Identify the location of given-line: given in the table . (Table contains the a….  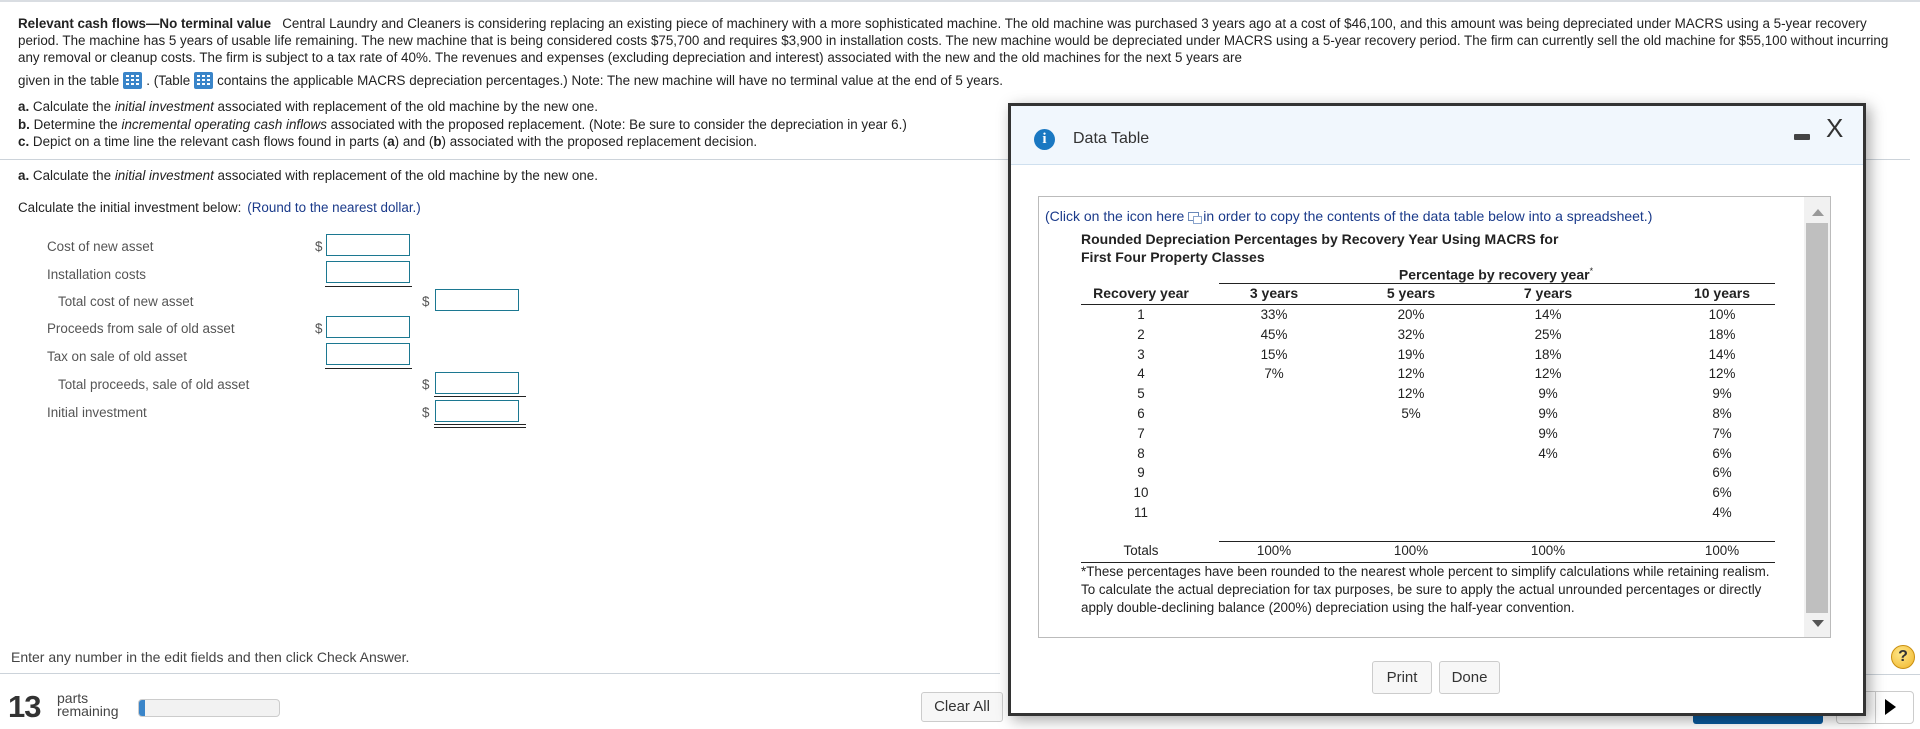
(510, 80).